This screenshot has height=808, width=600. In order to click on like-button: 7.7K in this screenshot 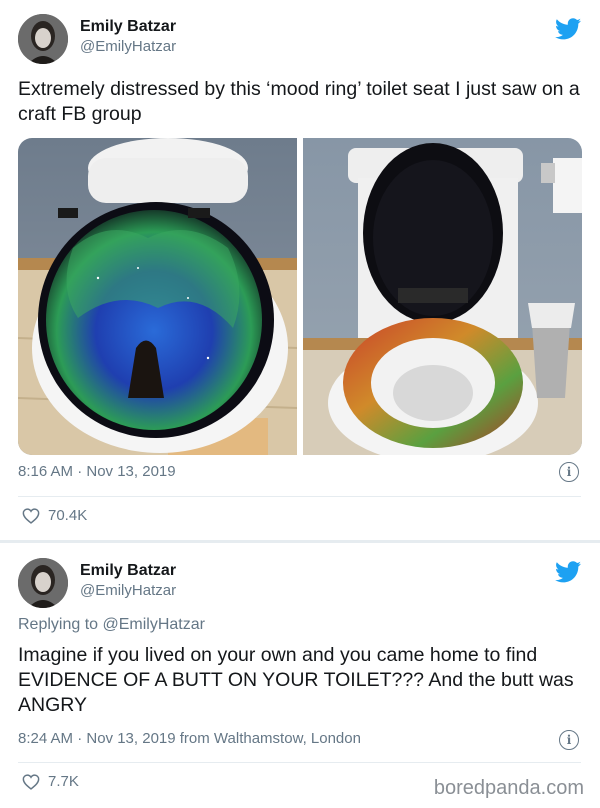, I will do `click(50, 781)`.